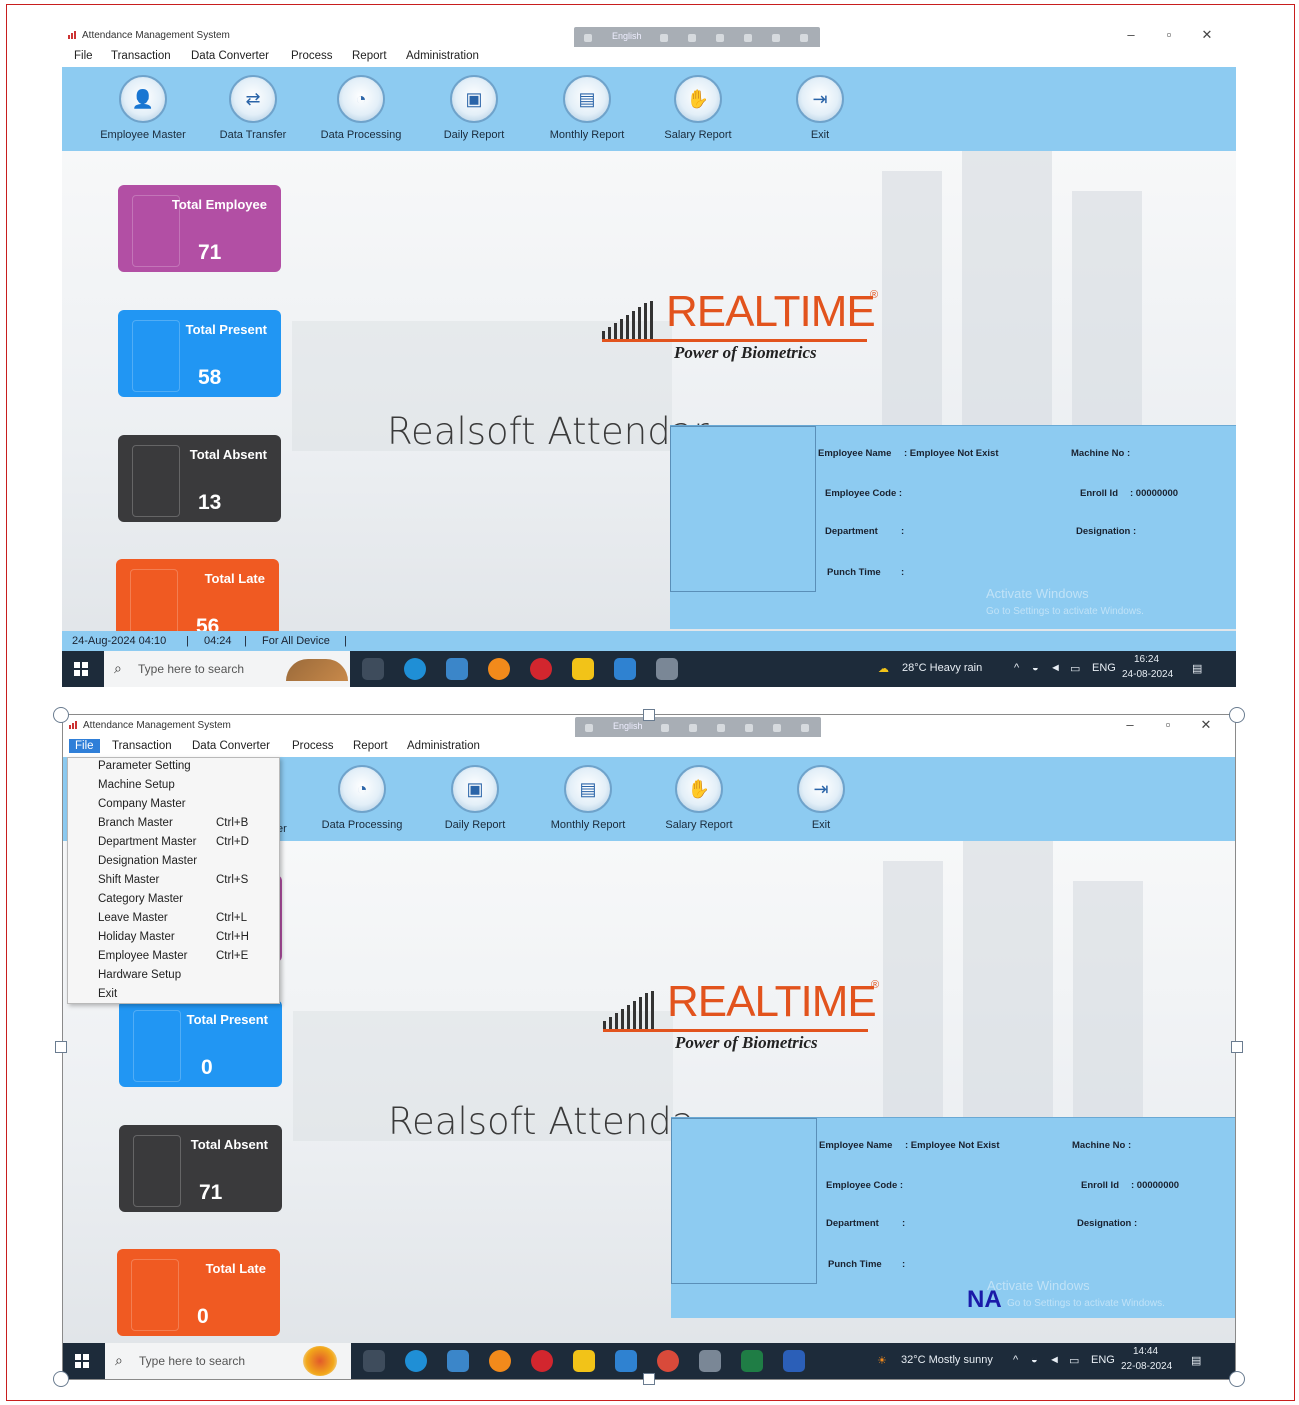 The image size is (1299, 1405). Describe the element at coordinates (200, 1043) in the screenshot. I see `total-present-card: Total Present 0` at that location.